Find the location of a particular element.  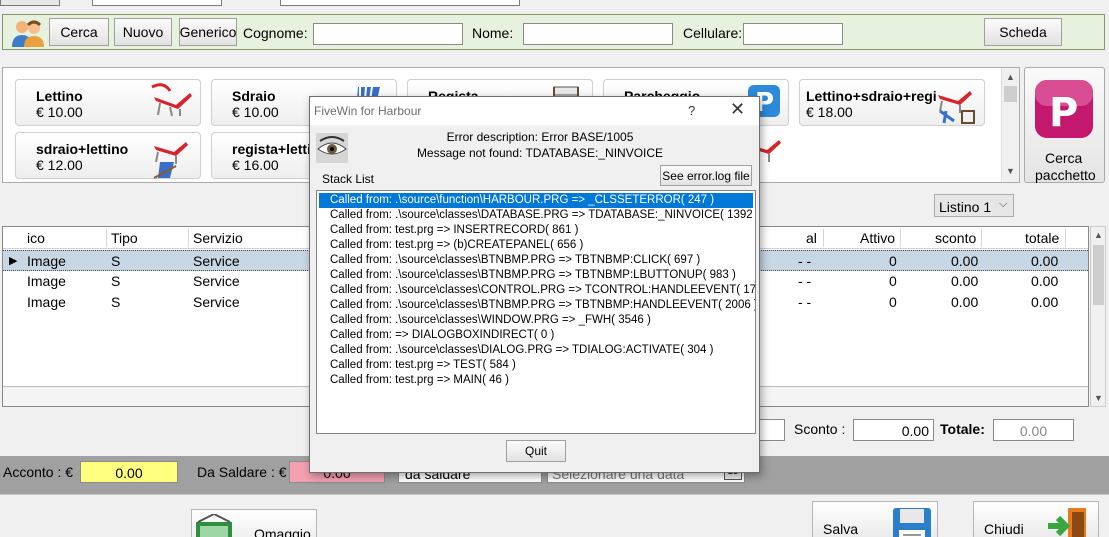

col-tipo: Tipo is located at coordinates (124, 238).